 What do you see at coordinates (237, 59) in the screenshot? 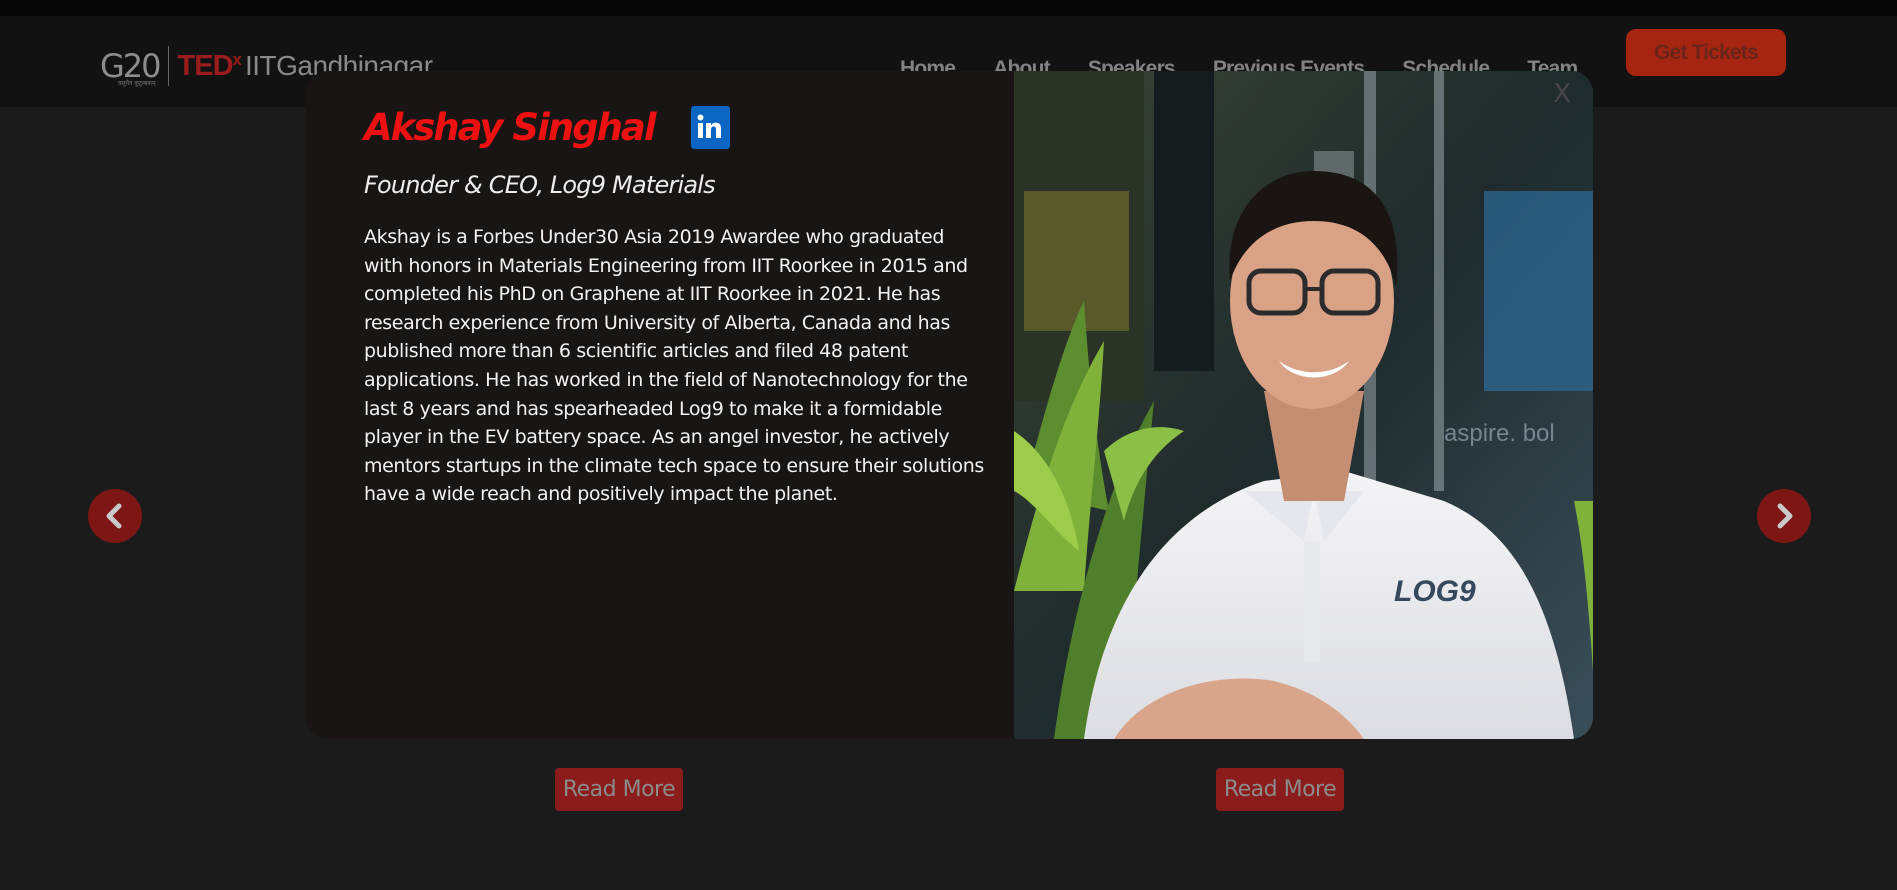
I see `tedx-logo-x: x` at bounding box center [237, 59].